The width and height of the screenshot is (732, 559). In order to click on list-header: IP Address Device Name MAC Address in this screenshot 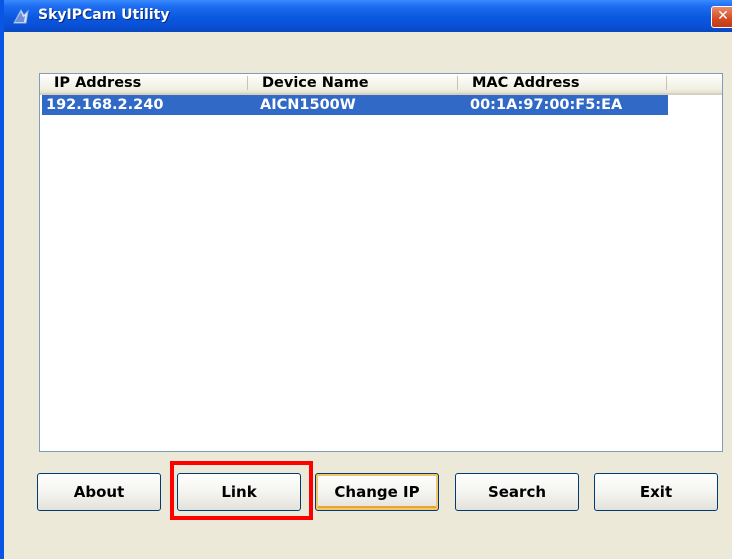, I will do `click(381, 84)`.